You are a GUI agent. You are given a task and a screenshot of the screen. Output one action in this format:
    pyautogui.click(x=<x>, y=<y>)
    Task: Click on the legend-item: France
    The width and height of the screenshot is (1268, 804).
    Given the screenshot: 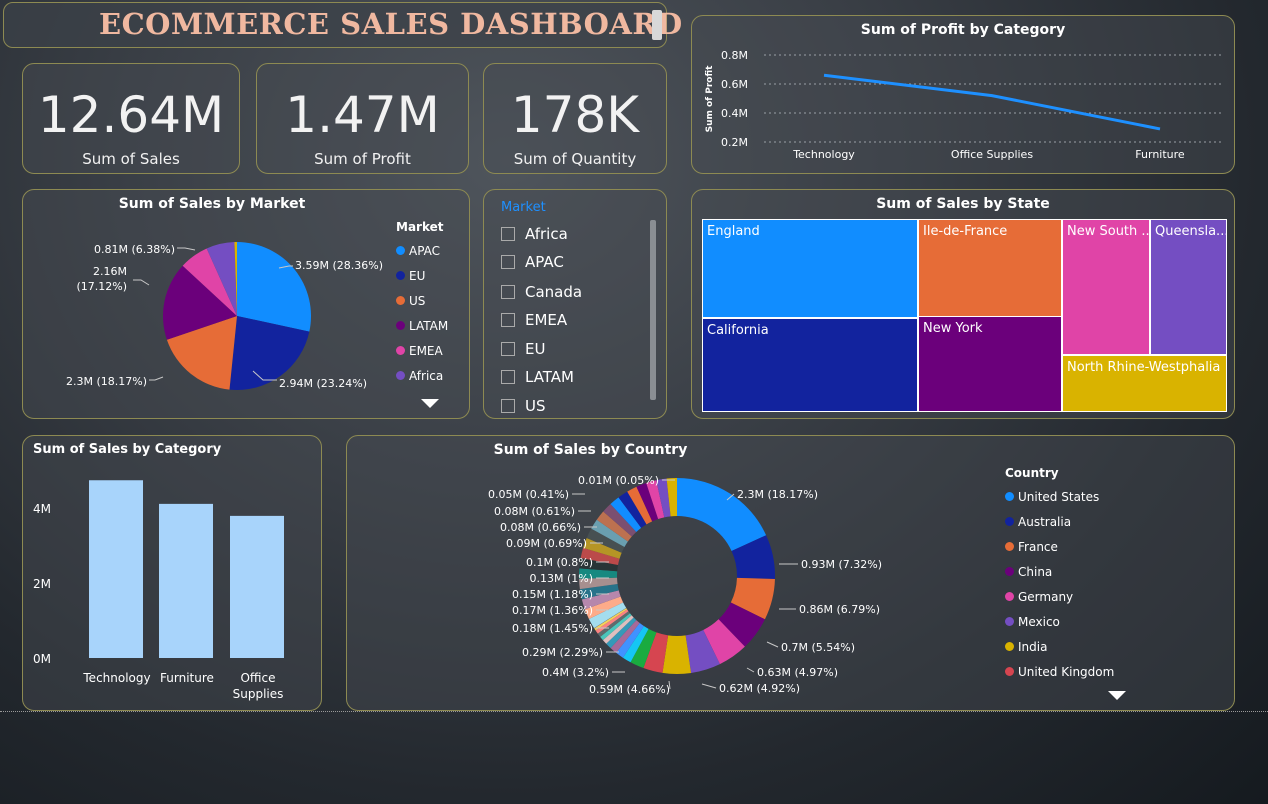 What is the action you would take?
    pyautogui.click(x=1059, y=546)
    